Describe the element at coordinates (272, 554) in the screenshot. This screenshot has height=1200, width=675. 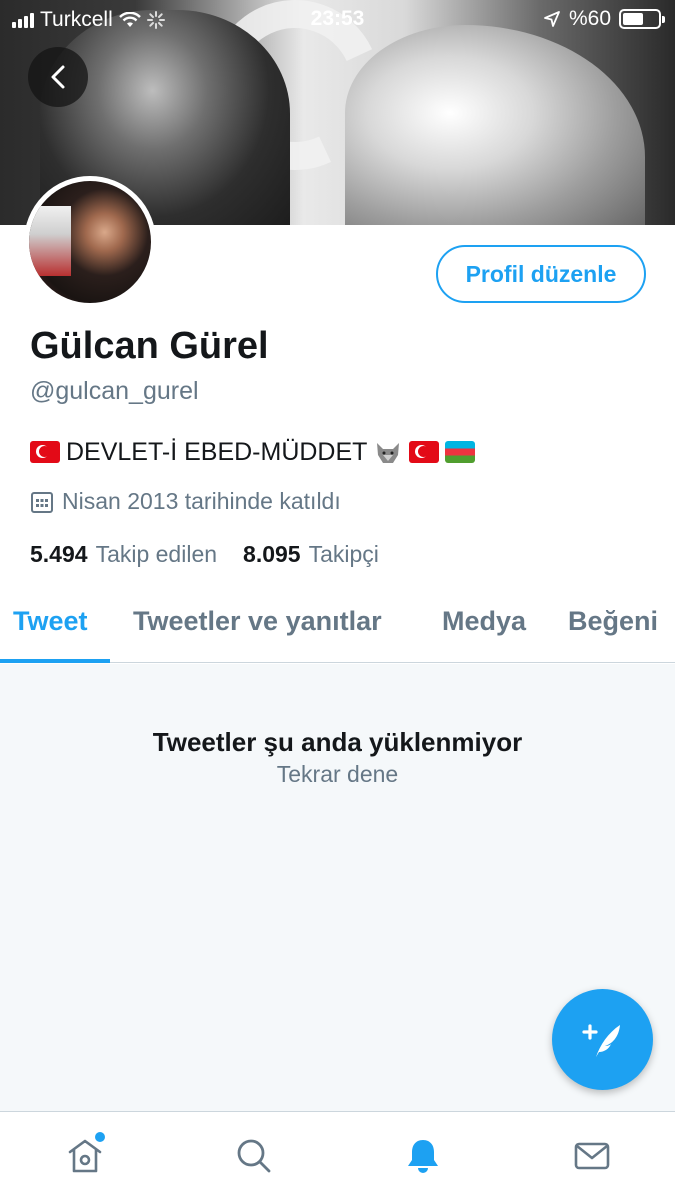
I see `followers-count: 8.095` at that location.